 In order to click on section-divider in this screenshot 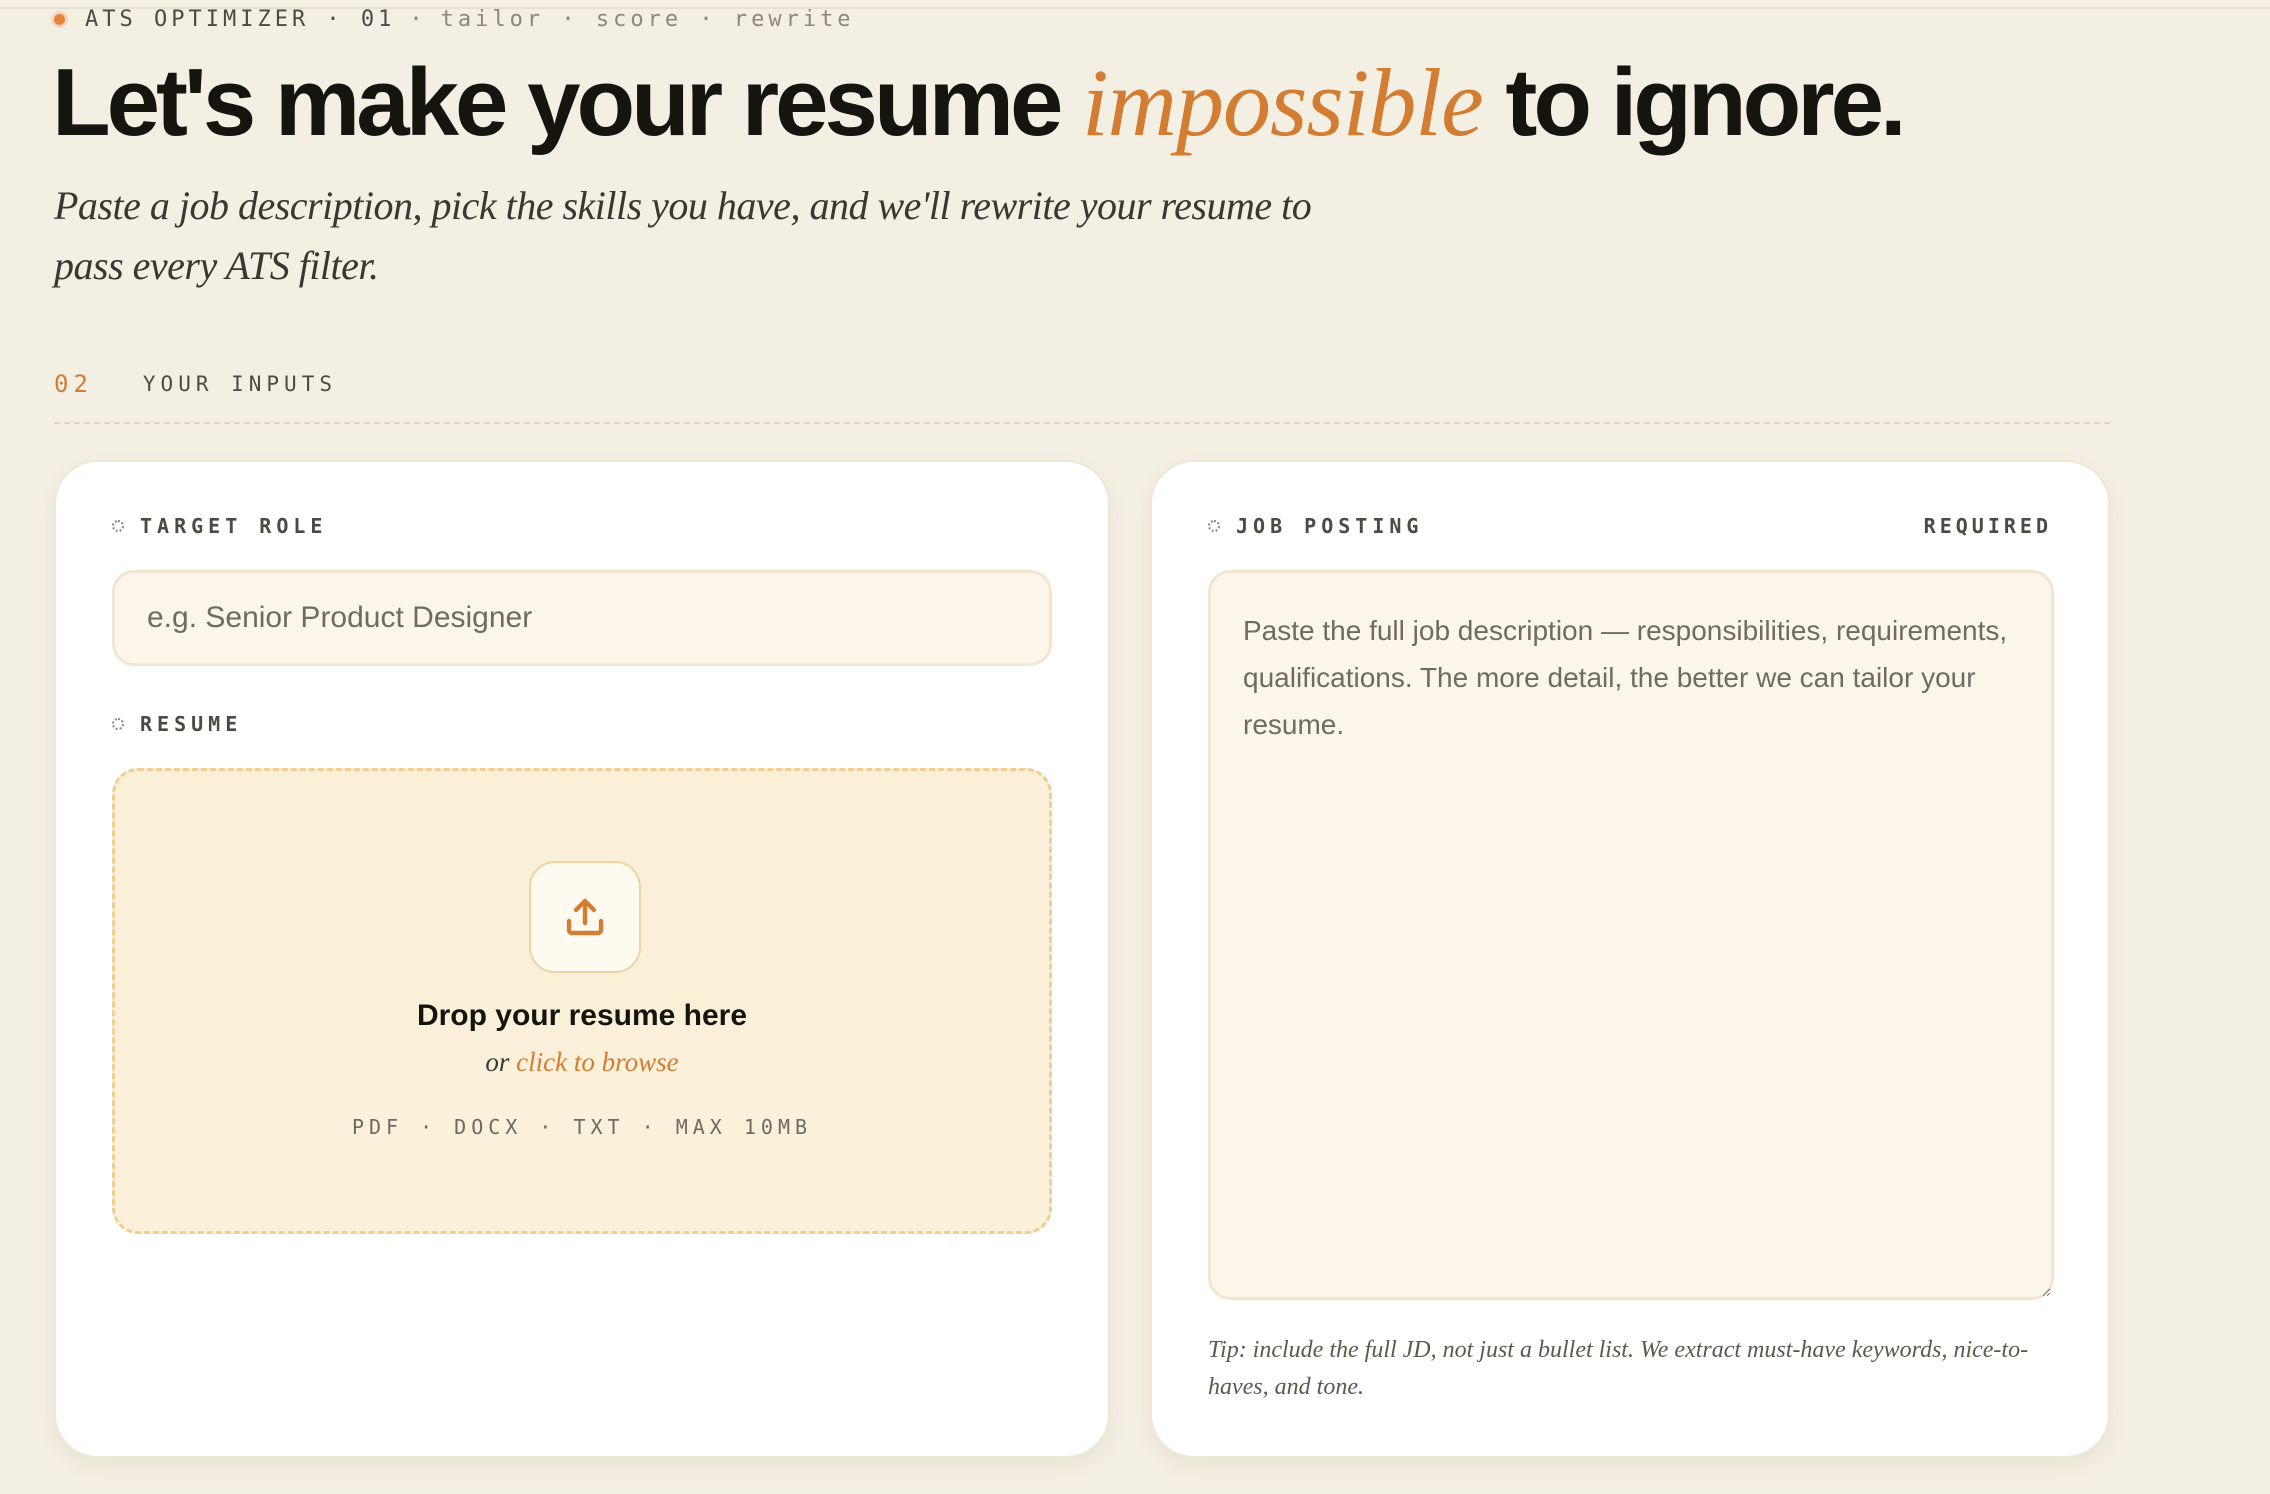, I will do `click(1082, 423)`.